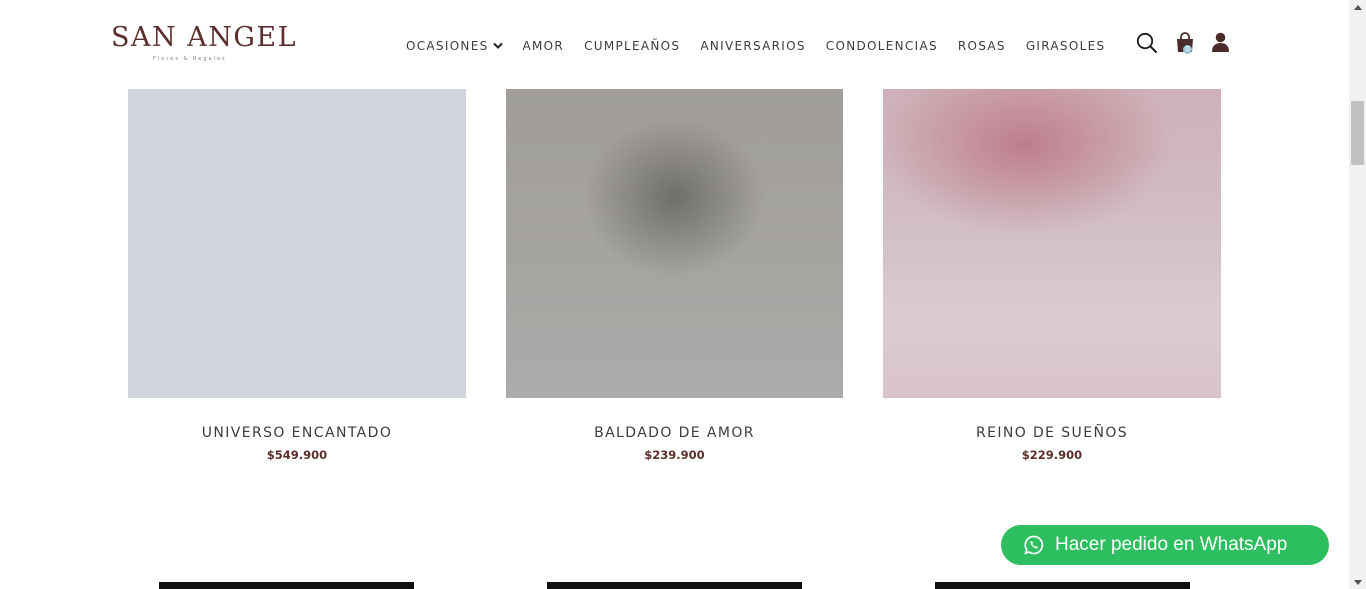 The image size is (1366, 589). Describe the element at coordinates (882, 46) in the screenshot. I see `nav-item-condolencias: CONDOLENCIAS` at that location.